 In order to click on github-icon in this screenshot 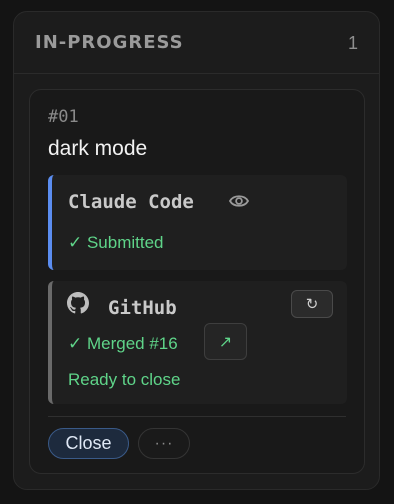, I will do `click(78, 303)`.